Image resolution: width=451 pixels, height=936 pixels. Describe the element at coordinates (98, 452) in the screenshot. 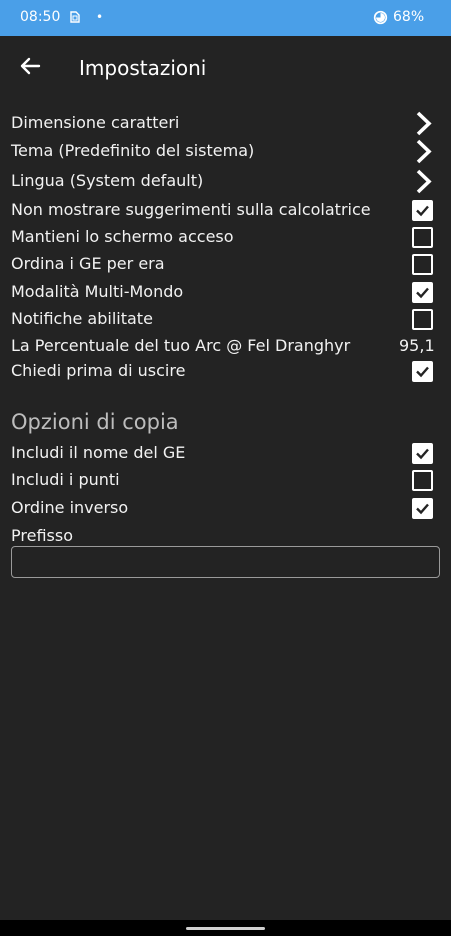

I see `setting-label: Includi il nome del GE` at that location.